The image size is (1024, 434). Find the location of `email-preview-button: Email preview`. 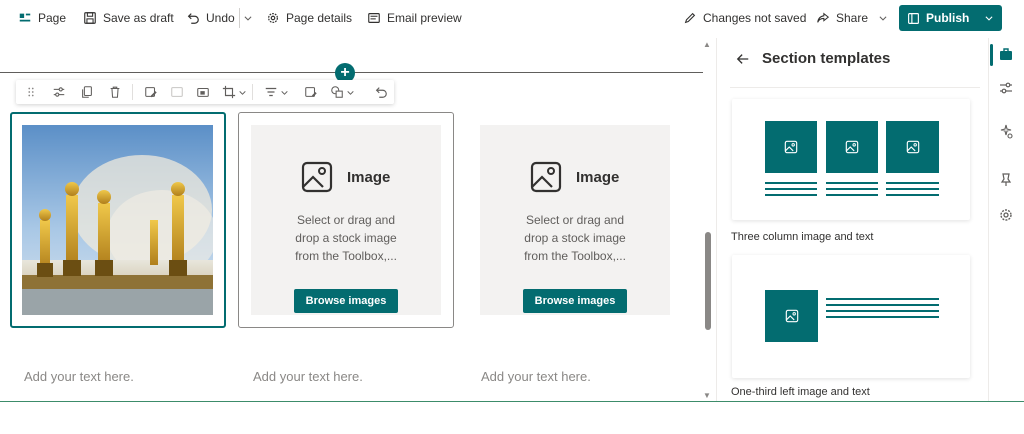

email-preview-button: Email preview is located at coordinates (414, 18).